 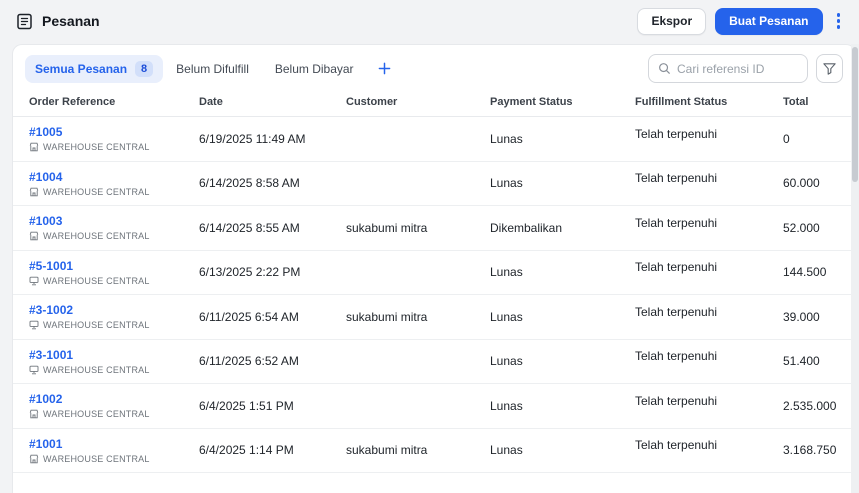 I want to click on tab-semua-pesanan: Semua Pesanan 8, so click(x=94, y=68).